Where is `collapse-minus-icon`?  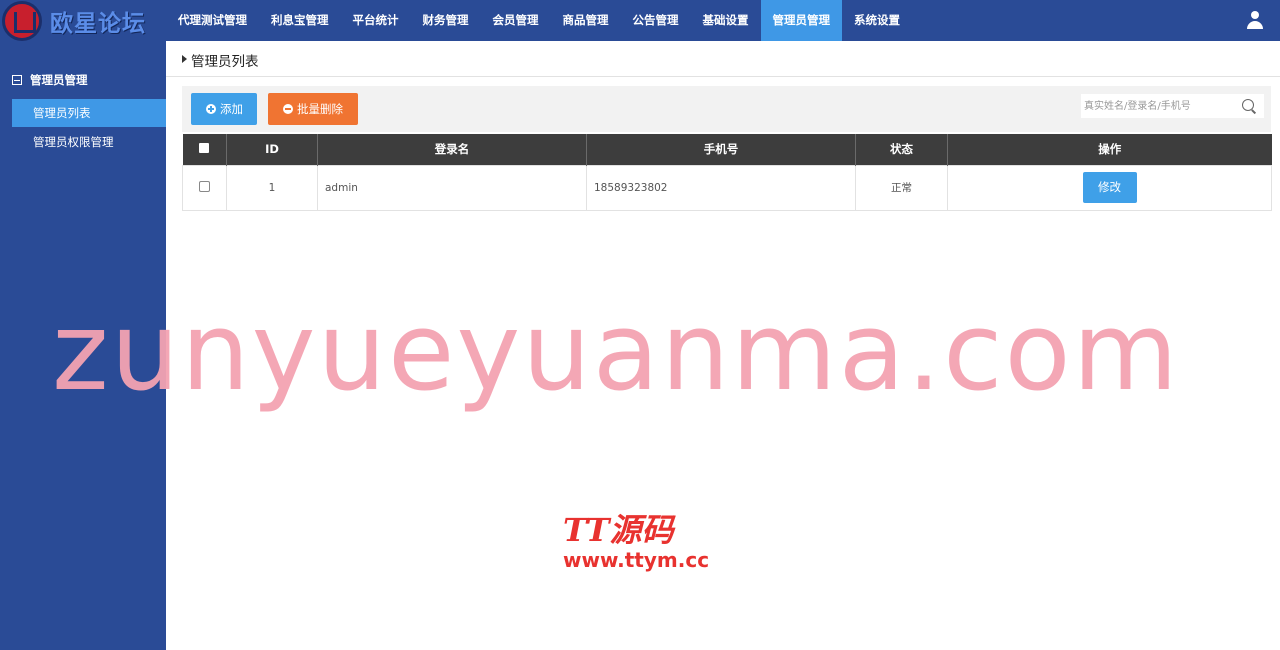
collapse-minus-icon is located at coordinates (17, 80).